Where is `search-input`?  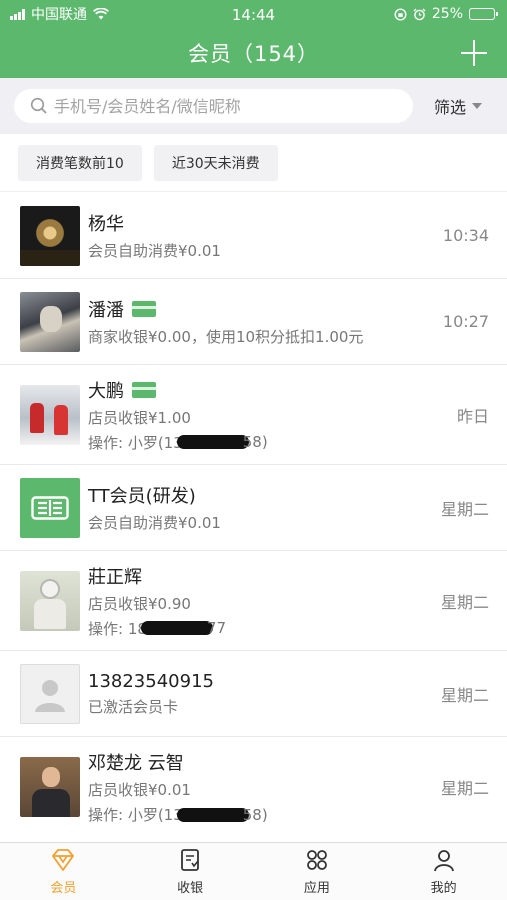 search-input is located at coordinates (233, 106).